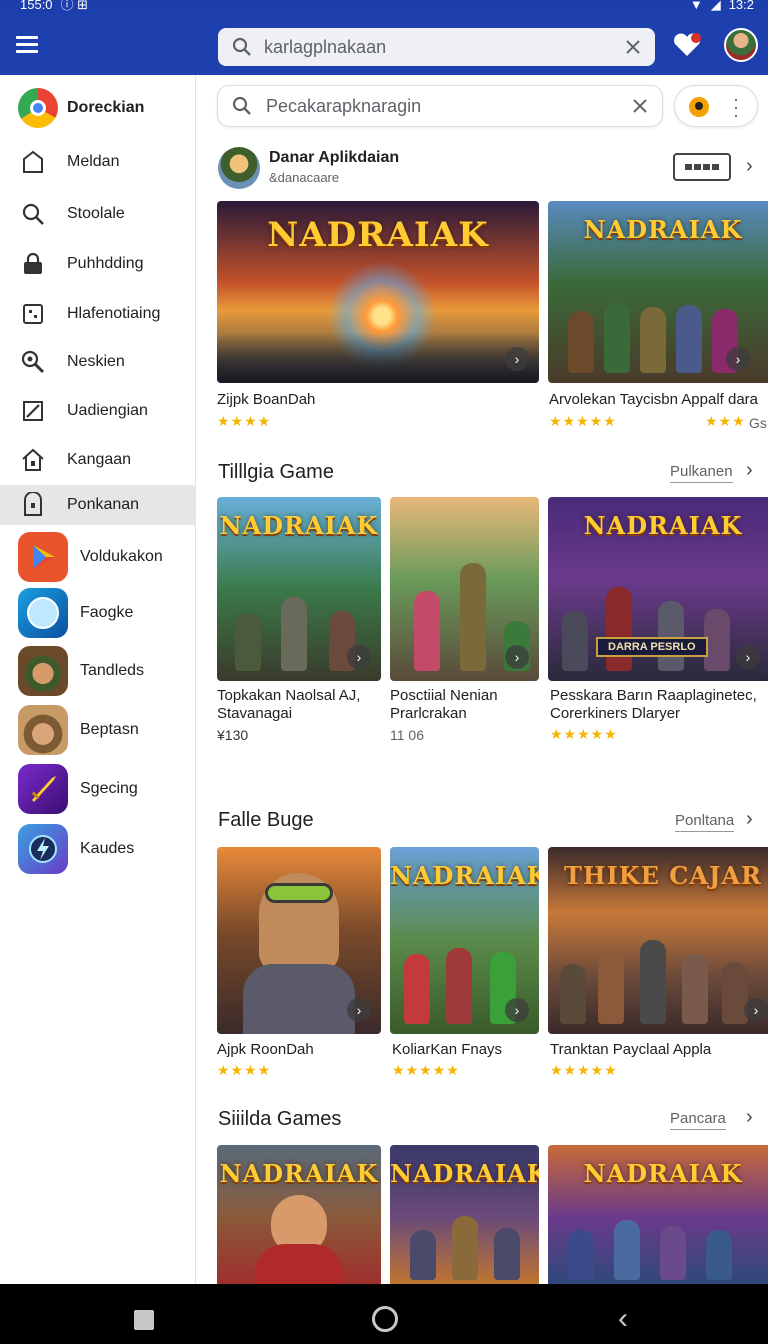  What do you see at coordinates (33, 504) in the screenshot?
I see `badge-icon` at bounding box center [33, 504].